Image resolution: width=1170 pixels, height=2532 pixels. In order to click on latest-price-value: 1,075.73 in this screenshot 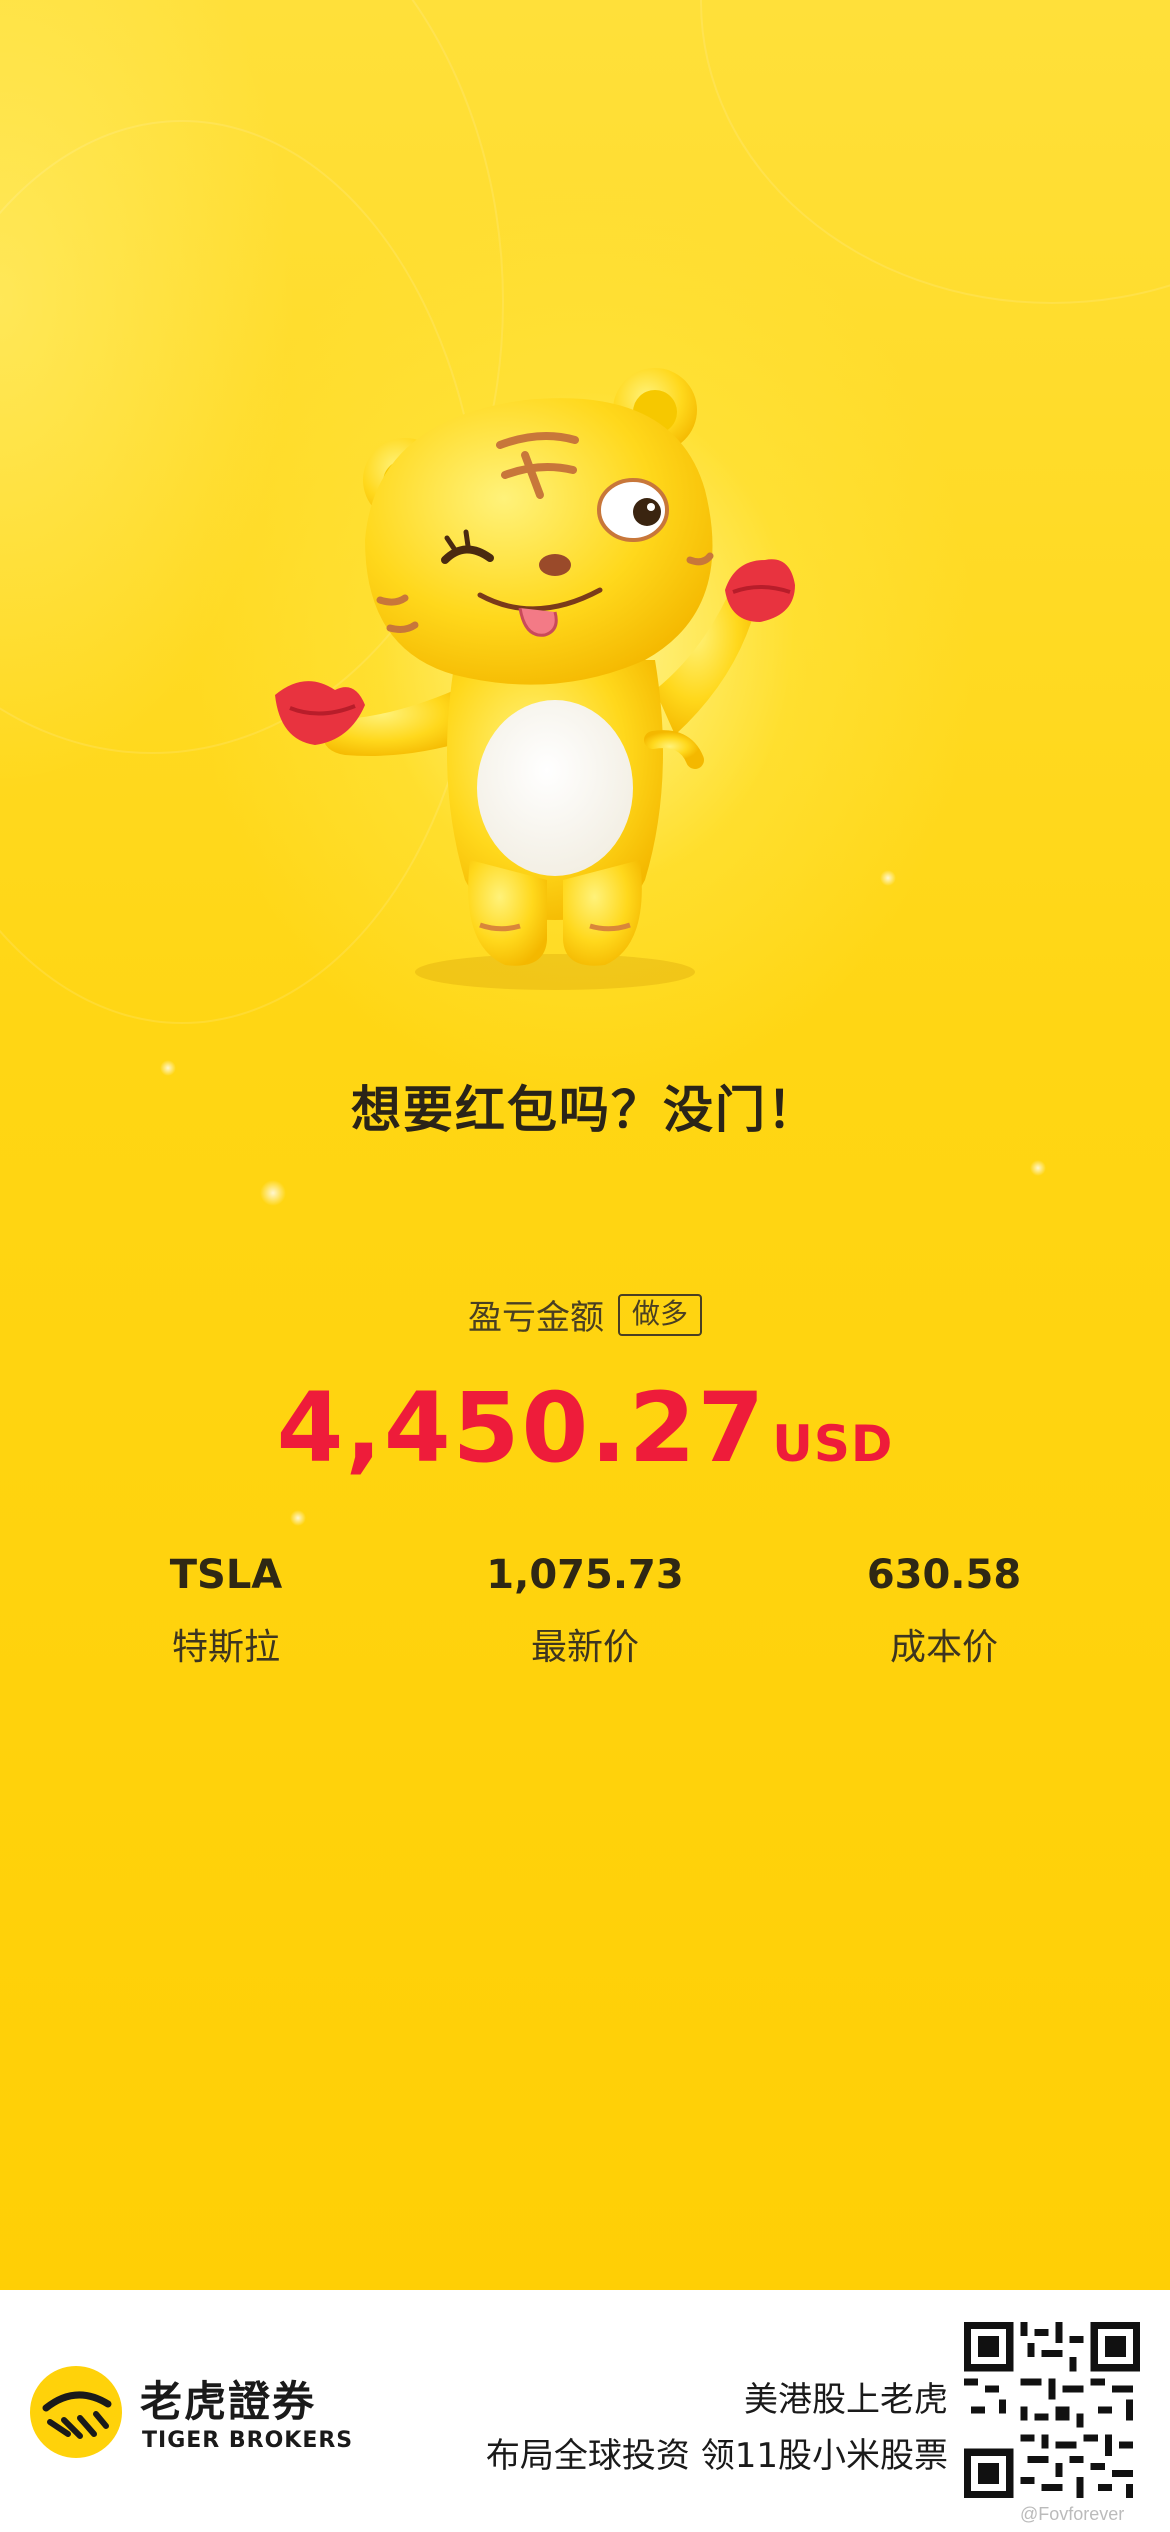, I will do `click(585, 1575)`.